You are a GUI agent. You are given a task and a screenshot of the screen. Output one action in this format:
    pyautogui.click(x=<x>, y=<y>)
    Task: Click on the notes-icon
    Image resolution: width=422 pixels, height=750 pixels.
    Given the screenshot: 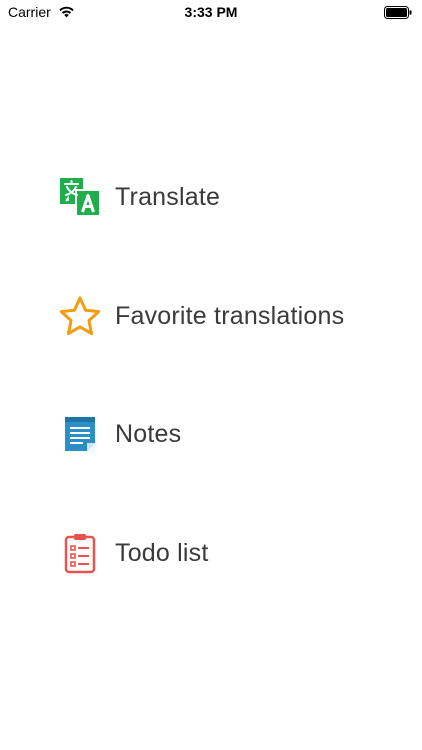 What is the action you would take?
    pyautogui.click(x=80, y=434)
    